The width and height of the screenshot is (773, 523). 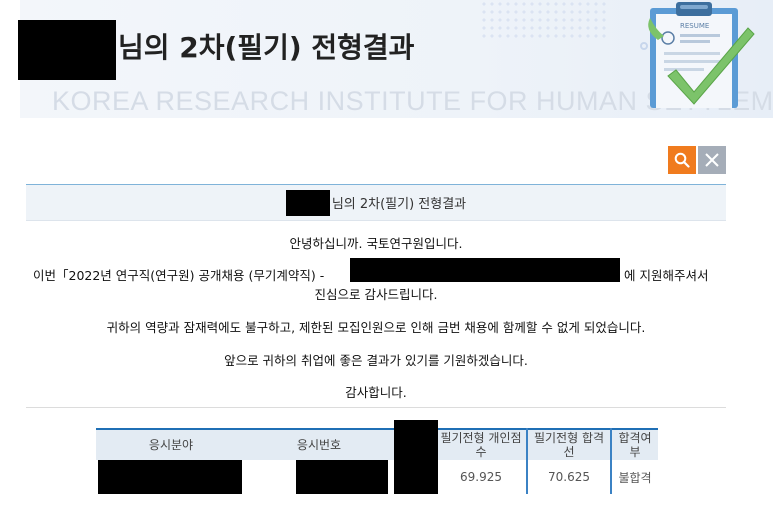 I want to click on pass-status: 불합격, so click(x=635, y=477).